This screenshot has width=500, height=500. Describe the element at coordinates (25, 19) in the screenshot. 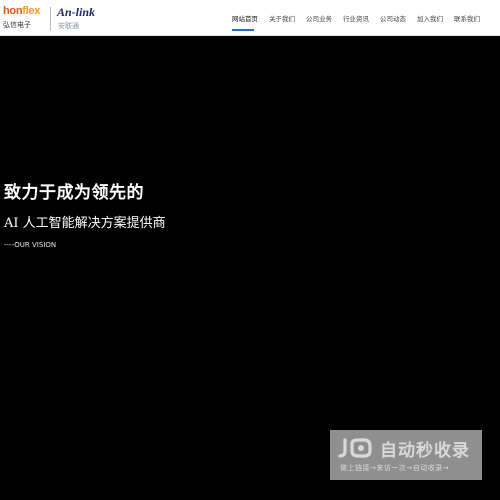

I see `honflex-logo: honflex 弘信电子` at that location.